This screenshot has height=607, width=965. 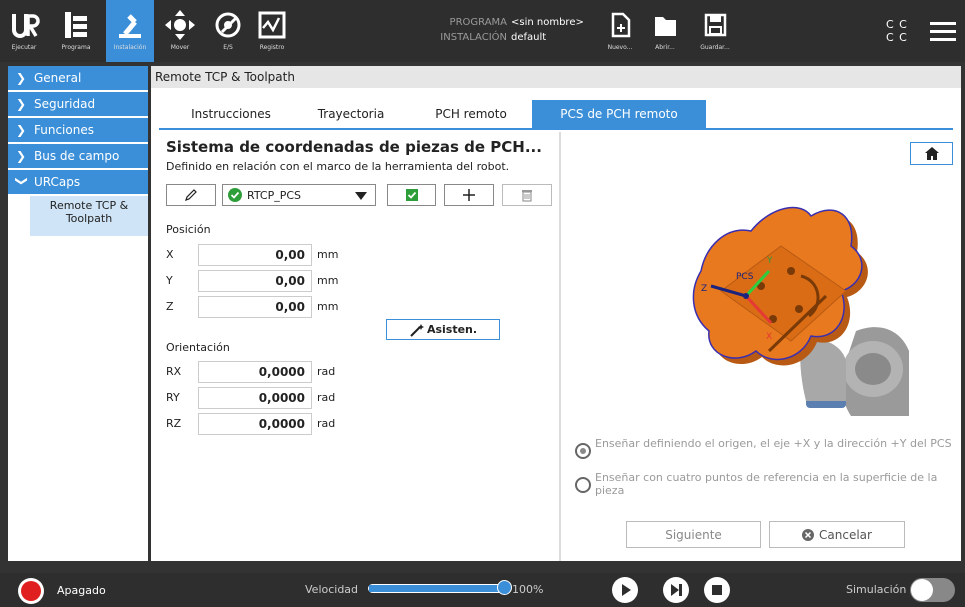 What do you see at coordinates (527, 195) in the screenshot?
I see `delete-button` at bounding box center [527, 195].